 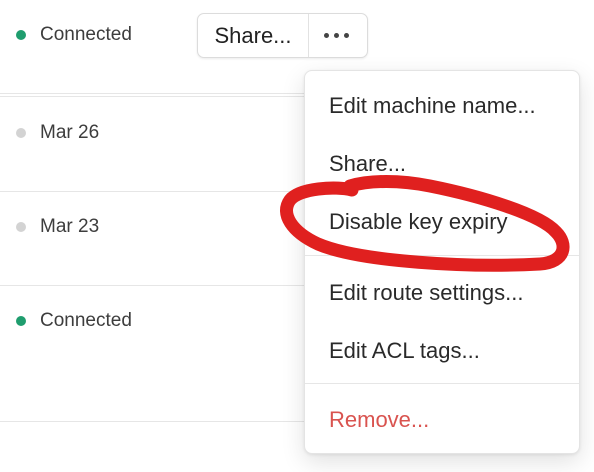 What do you see at coordinates (70, 132) in the screenshot?
I see `last-seen-text: Mar 26` at bounding box center [70, 132].